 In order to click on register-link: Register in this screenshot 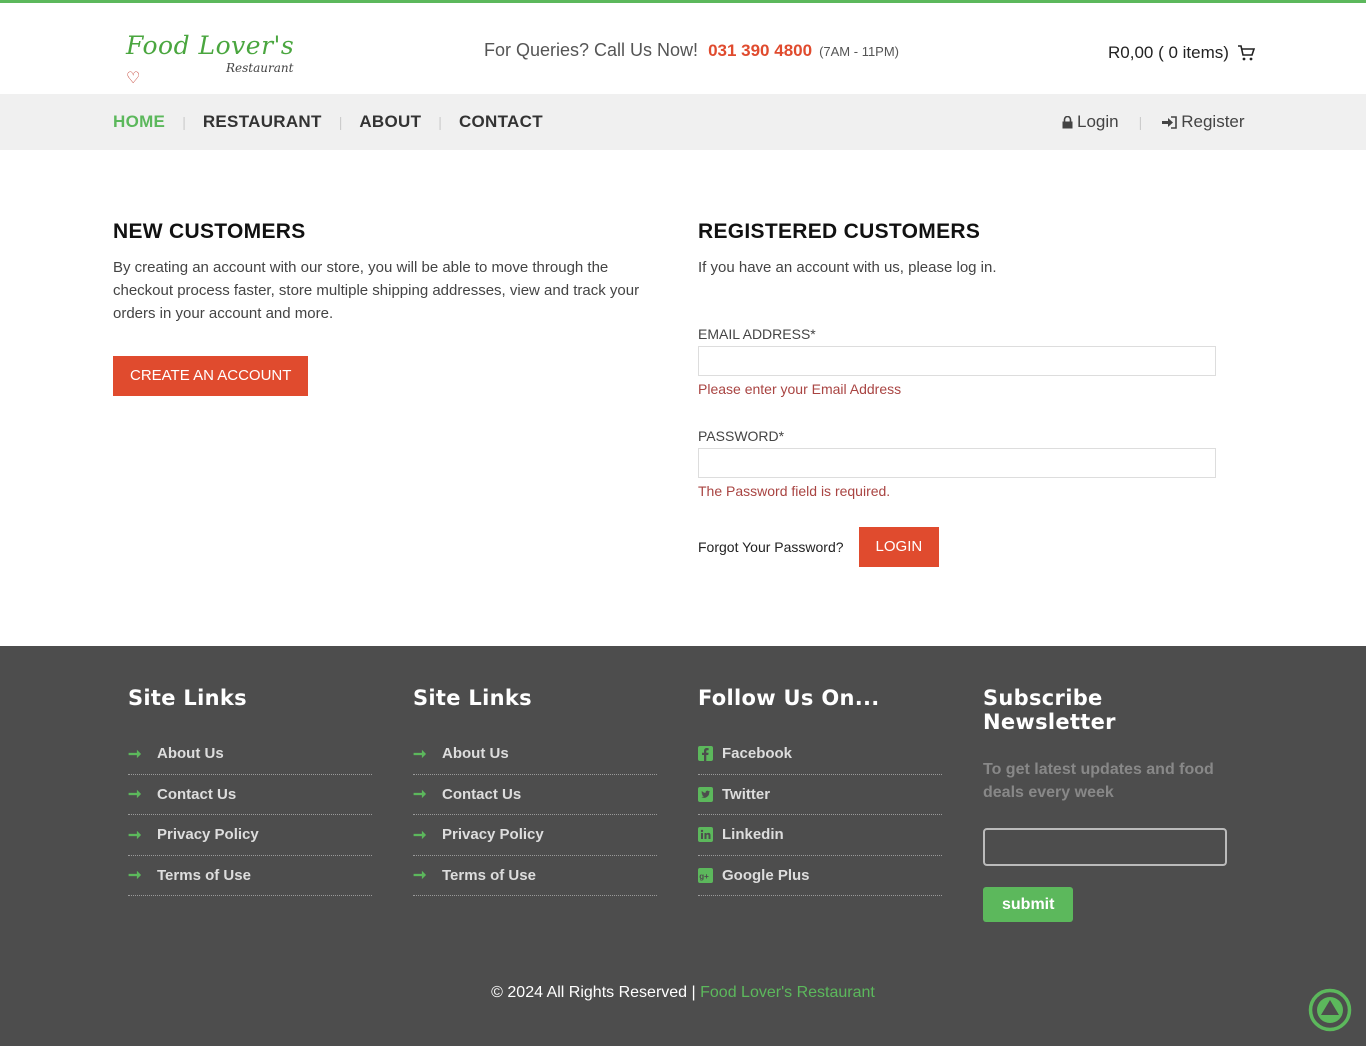, I will do `click(1203, 122)`.